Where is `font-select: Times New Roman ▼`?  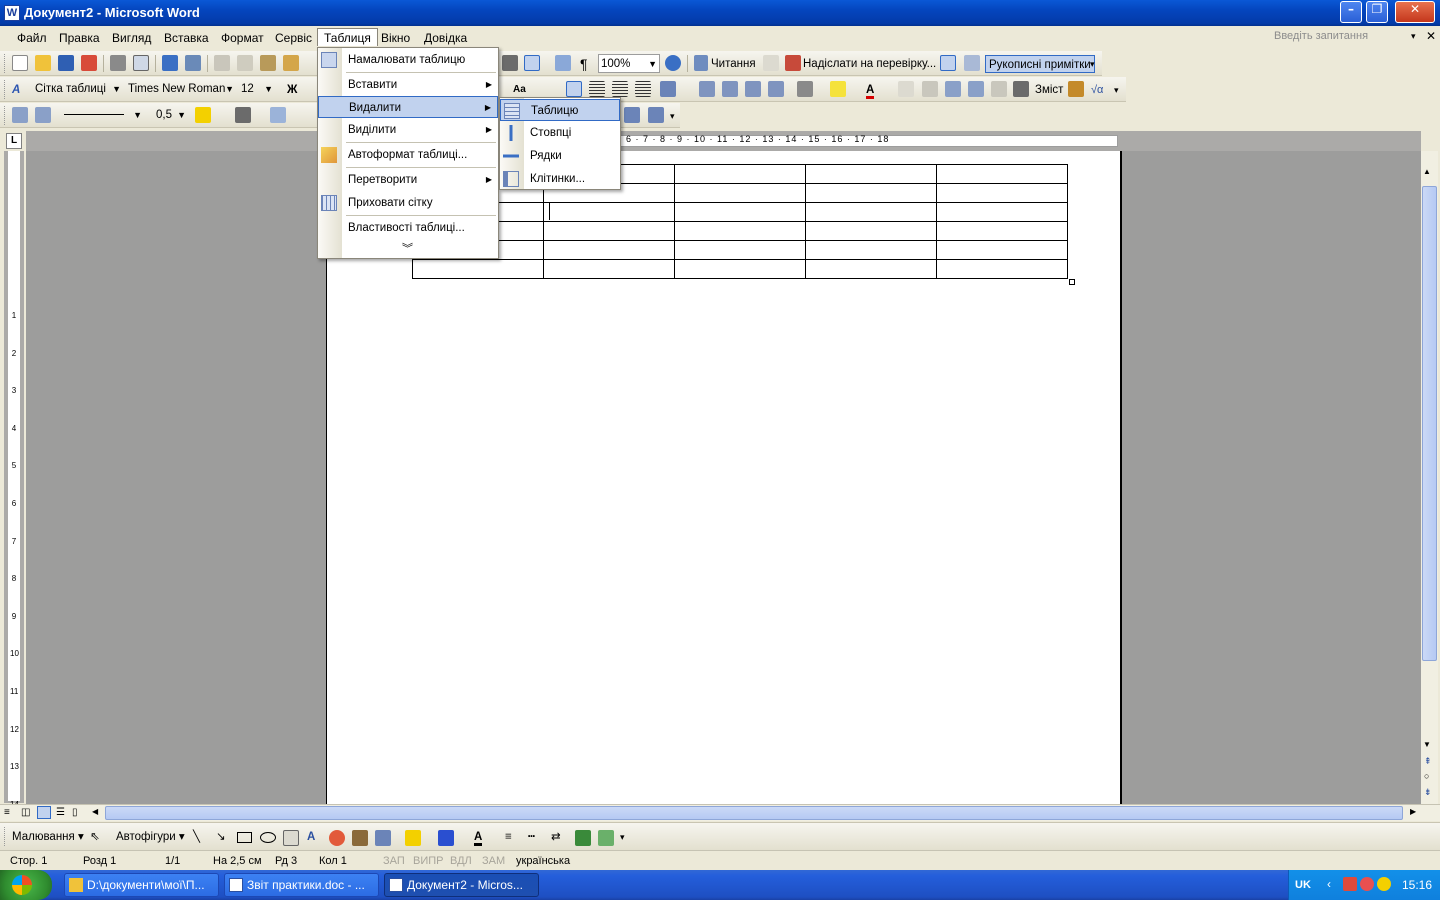 font-select: Times New Roman ▼ is located at coordinates (181, 89).